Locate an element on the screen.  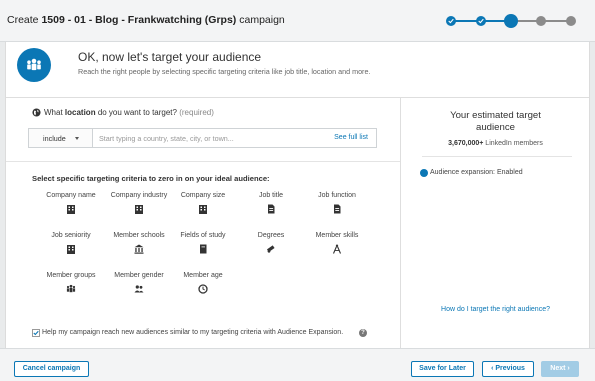
criteria-label: Member groups is located at coordinates (71, 275).